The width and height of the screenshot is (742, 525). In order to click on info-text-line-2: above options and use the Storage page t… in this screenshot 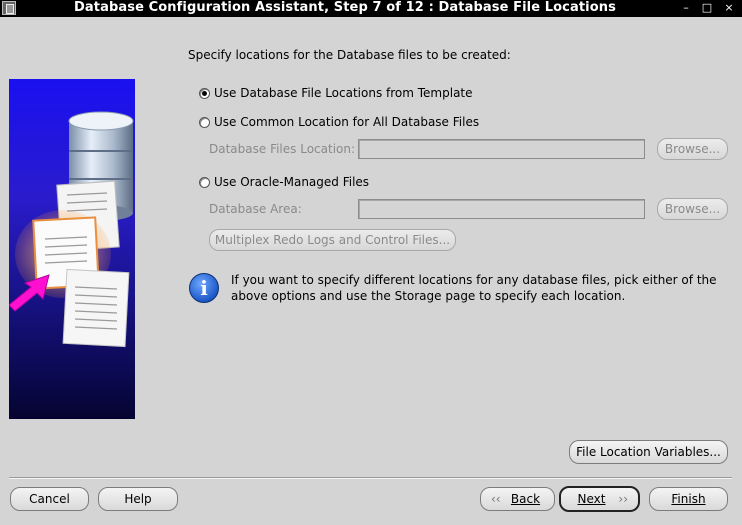, I will do `click(428, 296)`.